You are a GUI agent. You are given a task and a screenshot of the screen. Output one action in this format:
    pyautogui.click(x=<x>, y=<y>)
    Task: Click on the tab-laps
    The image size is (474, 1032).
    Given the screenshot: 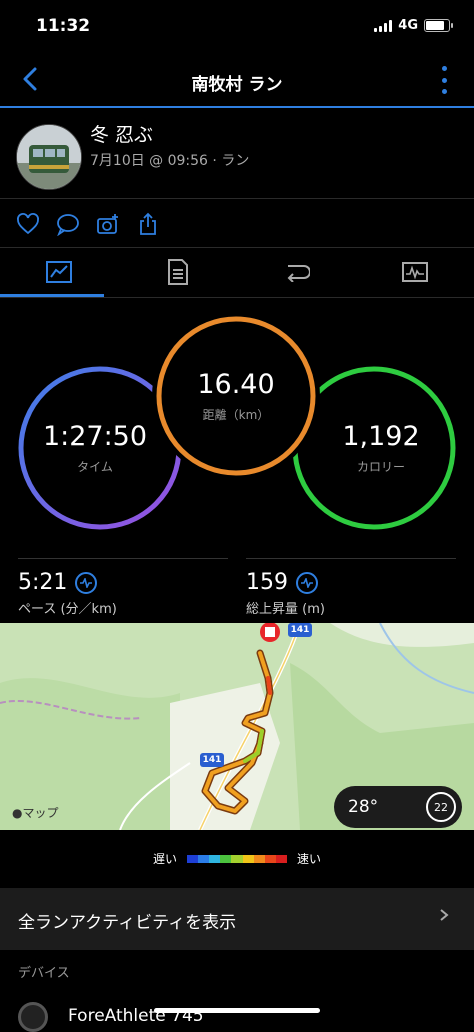 What is the action you would take?
    pyautogui.click(x=296, y=272)
    